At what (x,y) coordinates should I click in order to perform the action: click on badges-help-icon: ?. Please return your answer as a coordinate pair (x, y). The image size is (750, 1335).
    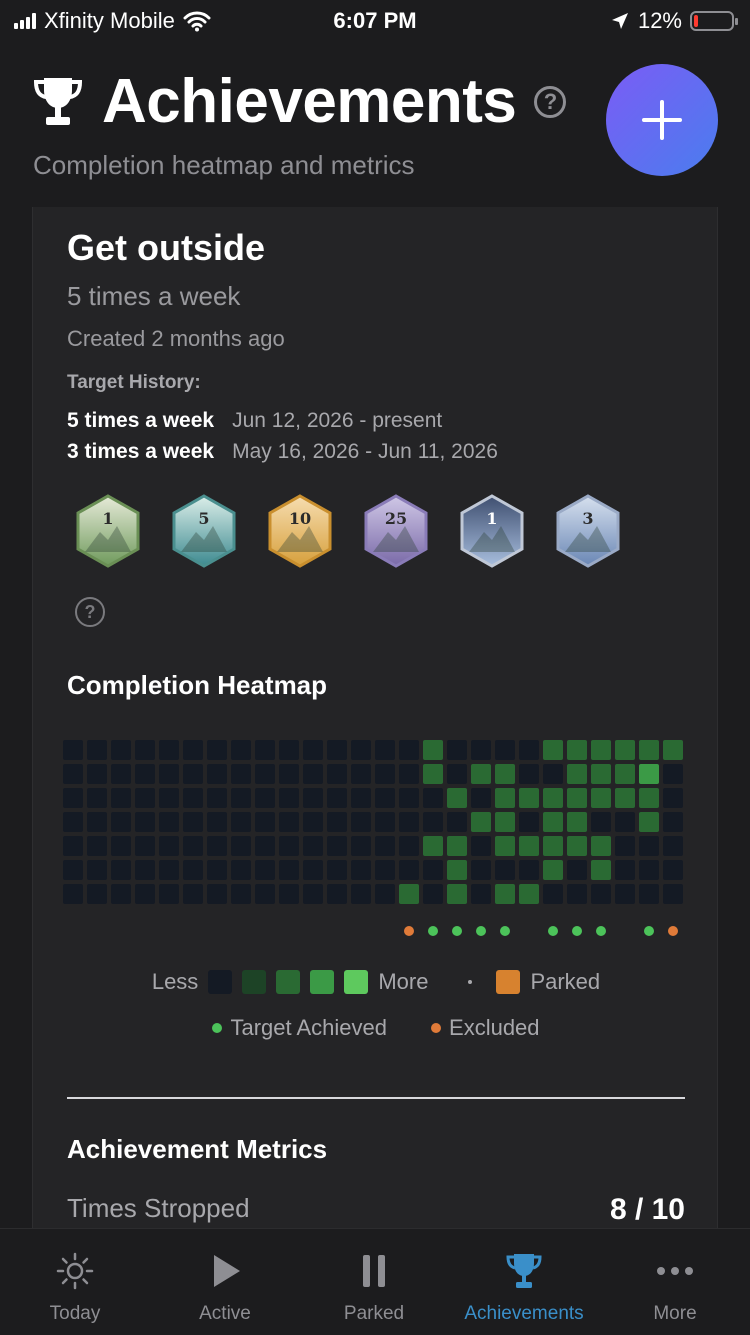
    Looking at the image, I should click on (90, 612).